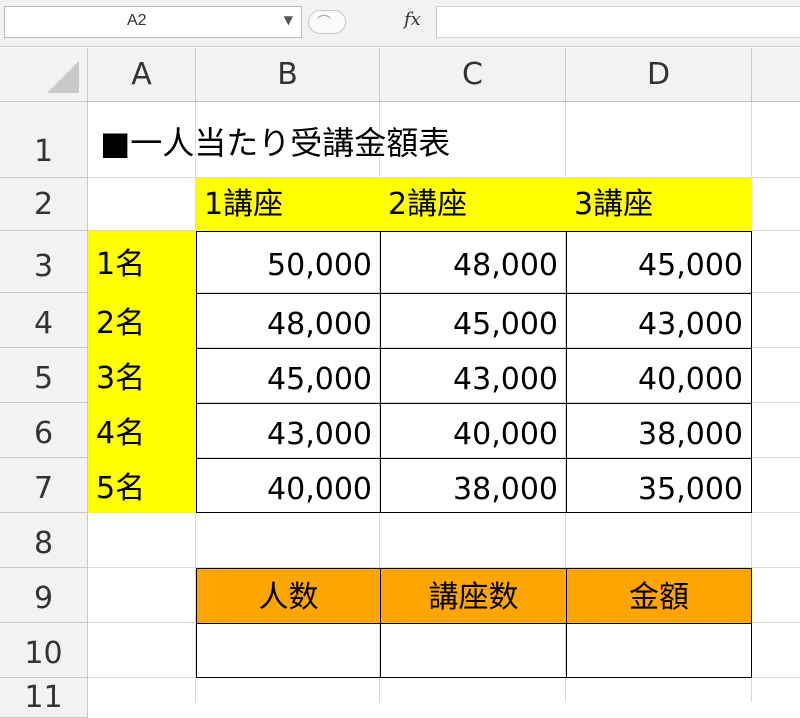 The width and height of the screenshot is (800, 718). What do you see at coordinates (618, 22) in the screenshot?
I see `formula-input` at bounding box center [618, 22].